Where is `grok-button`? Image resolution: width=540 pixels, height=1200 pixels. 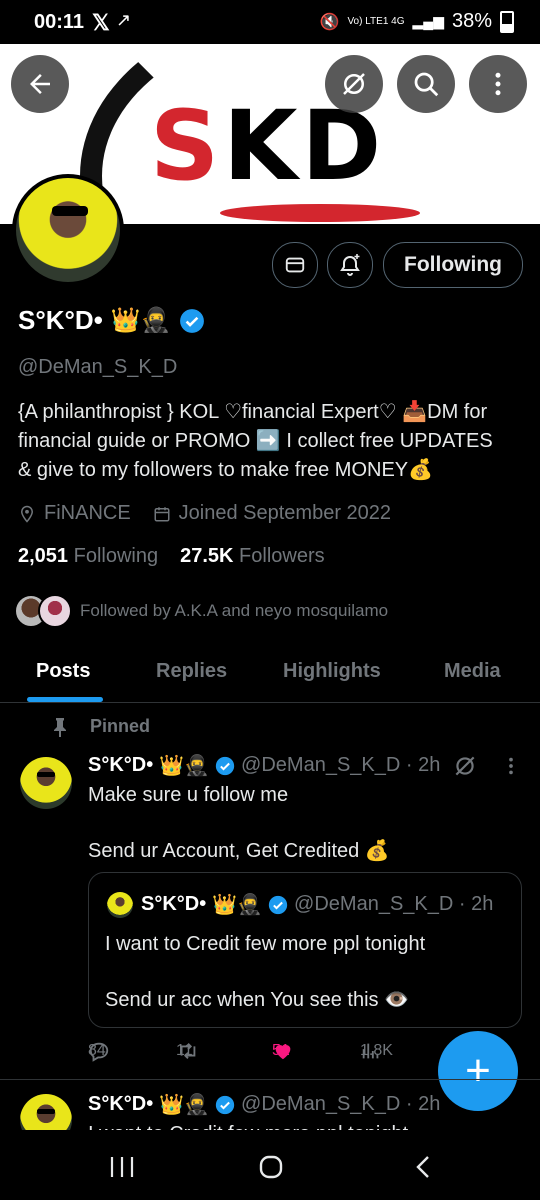 grok-button is located at coordinates (354, 84).